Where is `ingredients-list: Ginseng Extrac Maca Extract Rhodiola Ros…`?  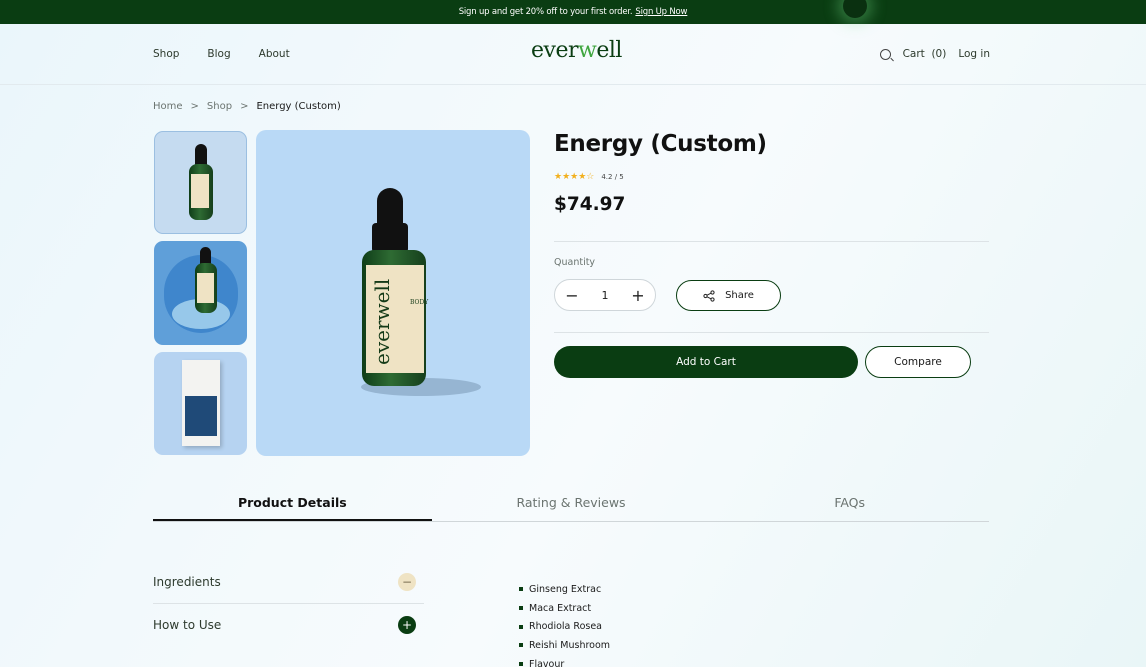 ingredients-list: Ginseng Extrac Maca Extract Rhodiola Ros… is located at coordinates (564, 623).